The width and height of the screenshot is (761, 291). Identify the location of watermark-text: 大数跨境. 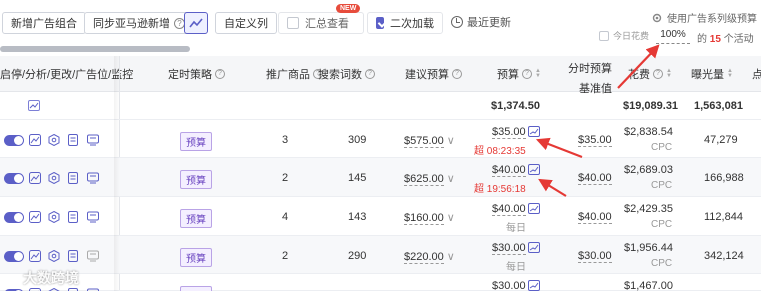
(51, 278).